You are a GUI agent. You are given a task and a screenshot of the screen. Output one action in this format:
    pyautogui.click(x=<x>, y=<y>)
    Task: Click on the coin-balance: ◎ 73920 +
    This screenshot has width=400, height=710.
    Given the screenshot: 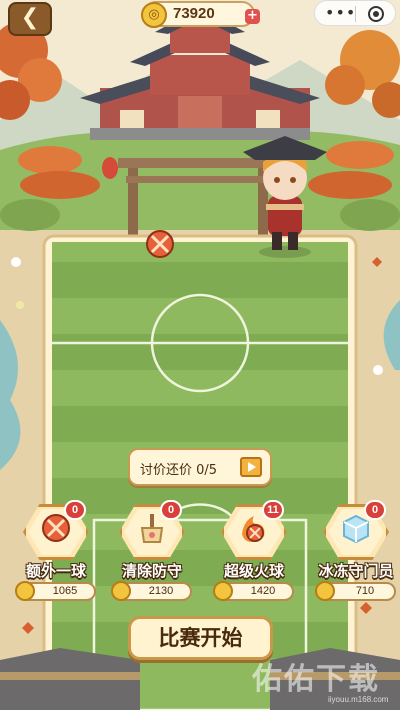 What is the action you would take?
    pyautogui.click(x=200, y=14)
    